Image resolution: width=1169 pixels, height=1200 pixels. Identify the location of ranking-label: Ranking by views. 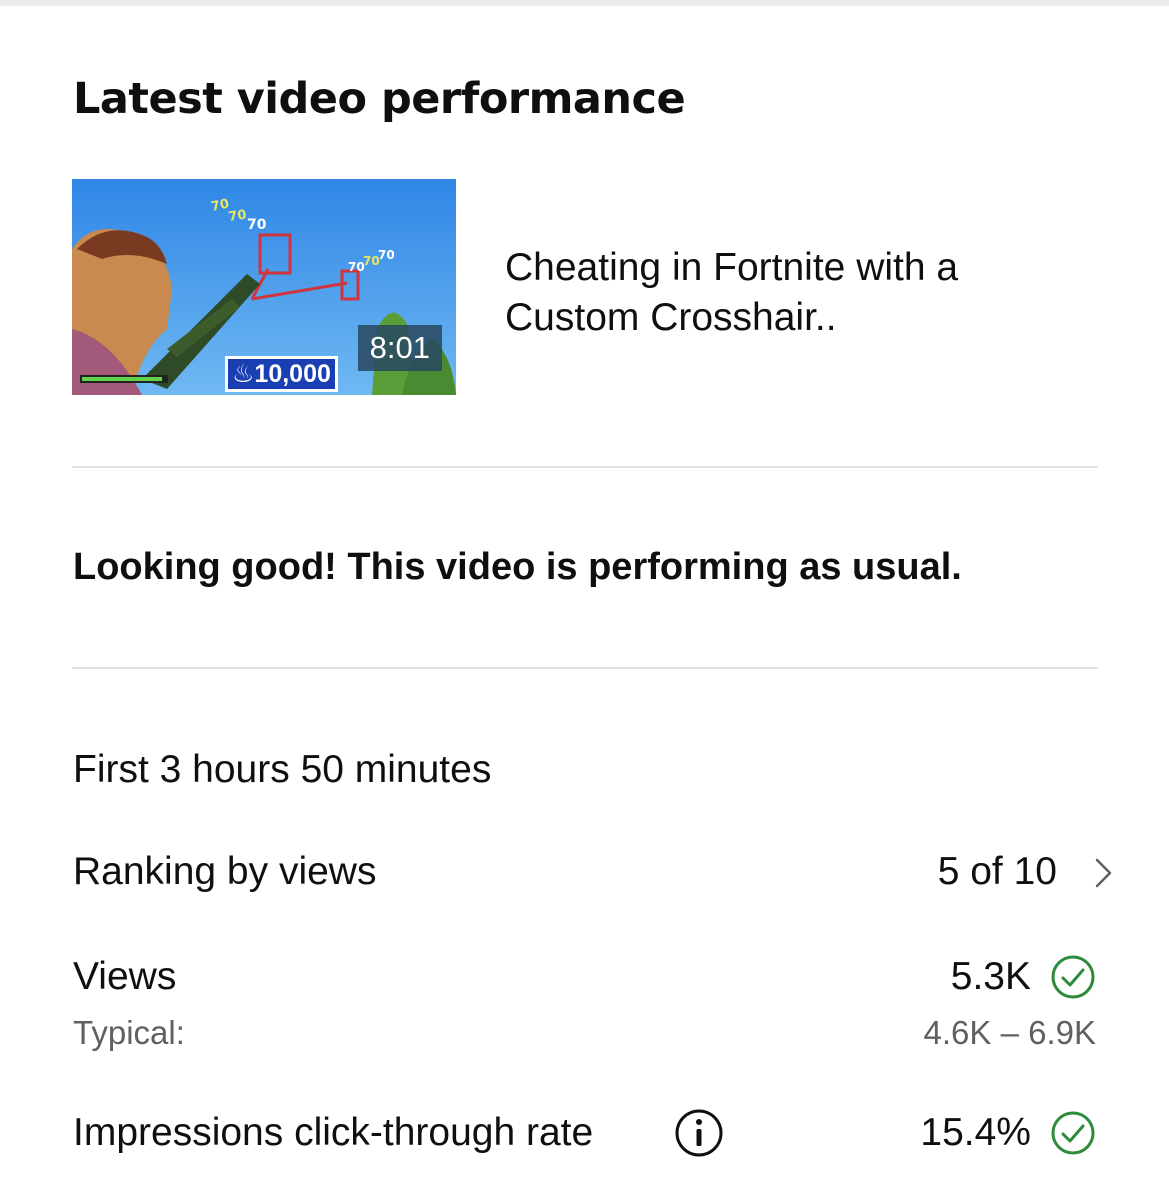
(225, 871).